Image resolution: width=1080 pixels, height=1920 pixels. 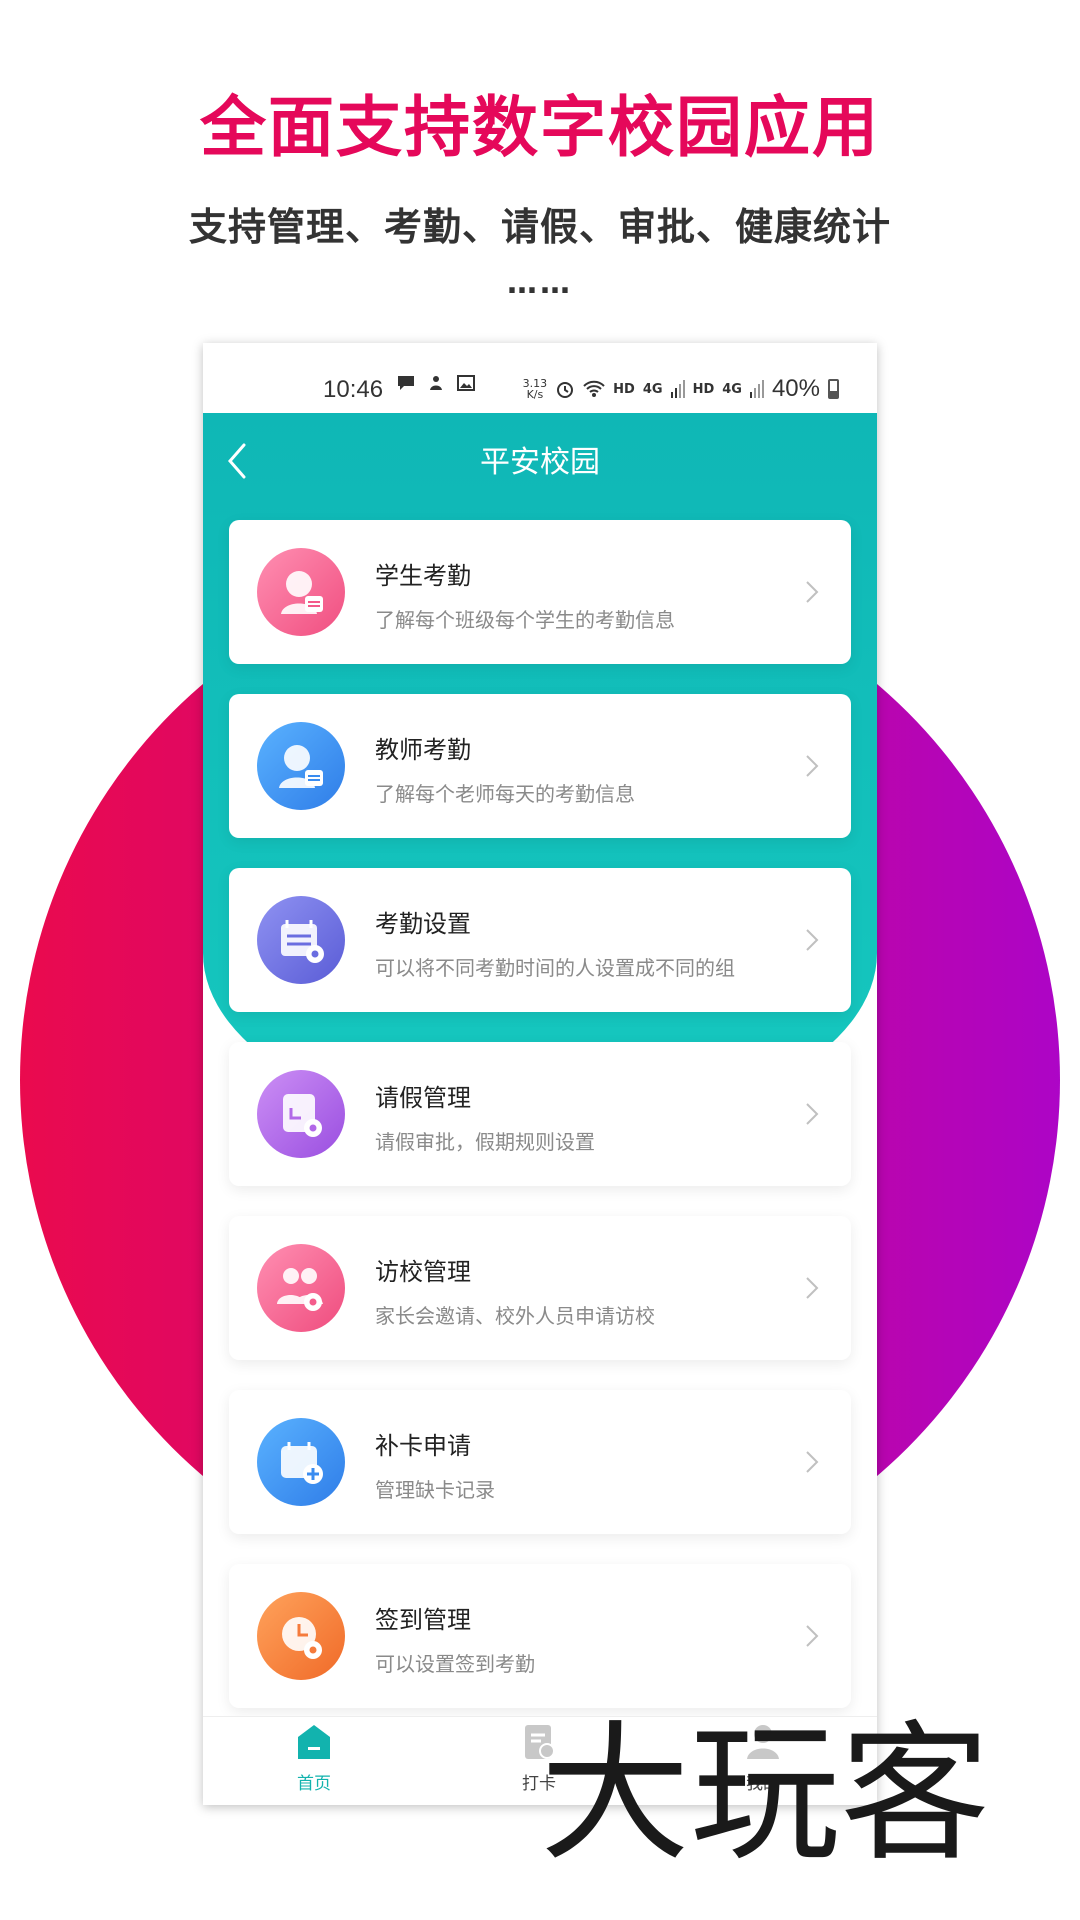 What do you see at coordinates (540, 127) in the screenshot?
I see `promo-headline: 全面支持数字校园应用` at bounding box center [540, 127].